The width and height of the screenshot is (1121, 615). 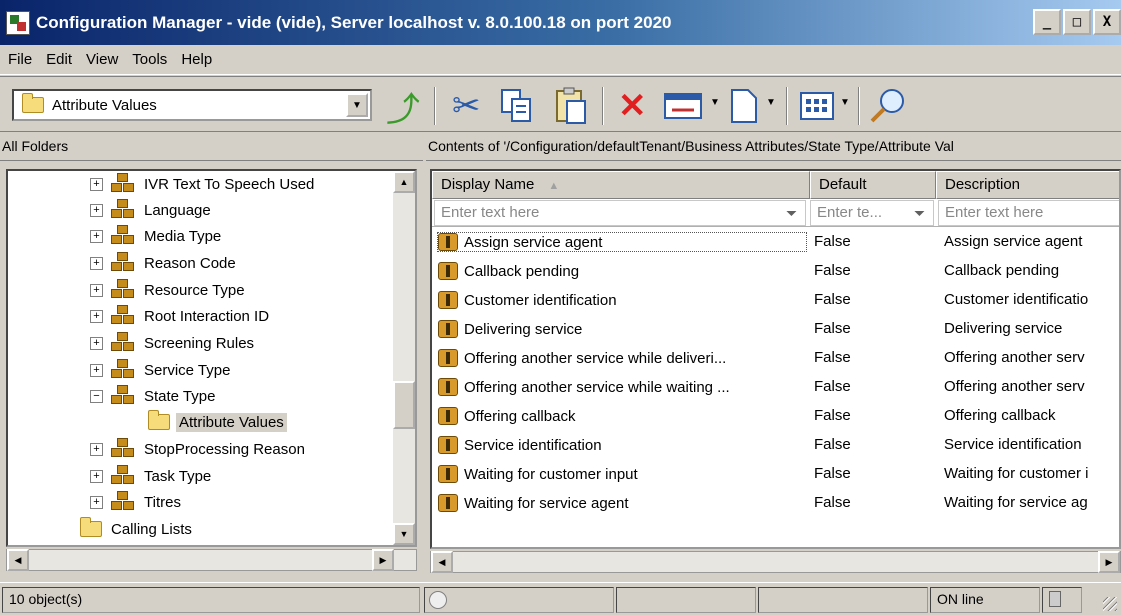 I want to click on tree-item: + Resource Type, so click(x=169, y=290).